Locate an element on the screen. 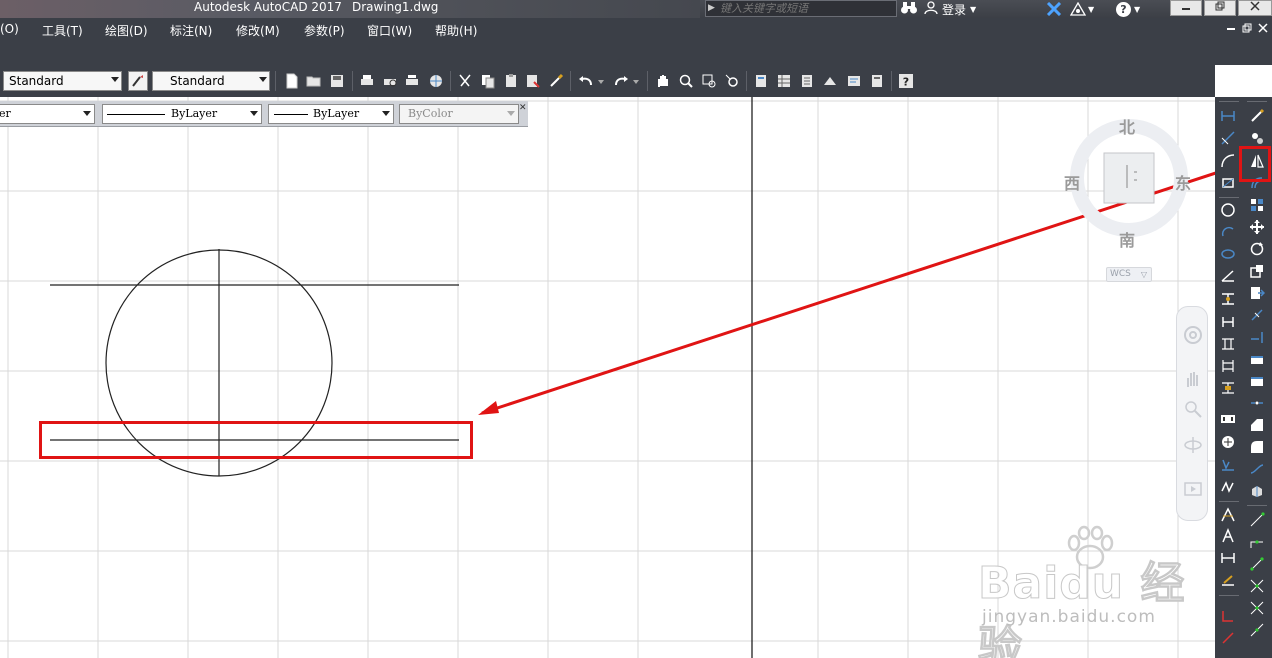 The width and height of the screenshot is (1272, 658). menu-item-draw: 绘图(D) is located at coordinates (126, 30).